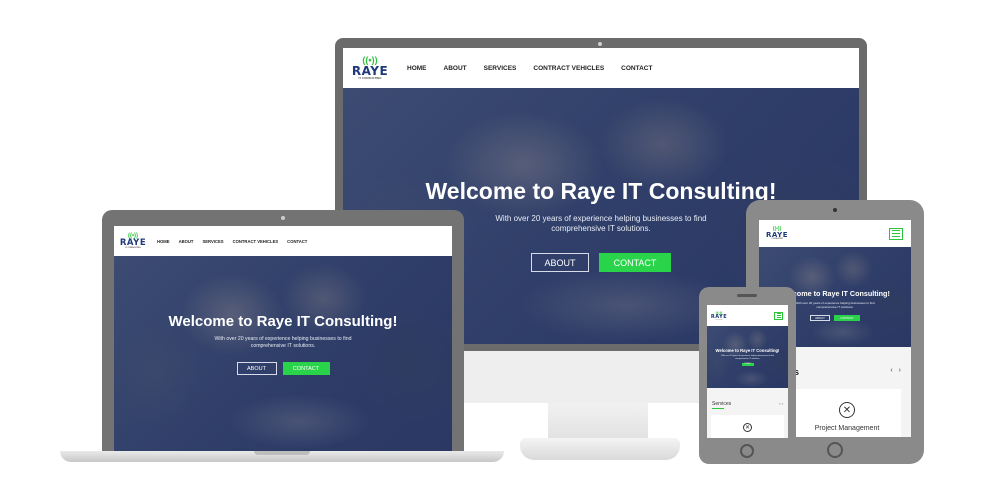 This screenshot has height=500, width=1000. I want to click on service-card: ✕ Project Management, so click(847, 413).